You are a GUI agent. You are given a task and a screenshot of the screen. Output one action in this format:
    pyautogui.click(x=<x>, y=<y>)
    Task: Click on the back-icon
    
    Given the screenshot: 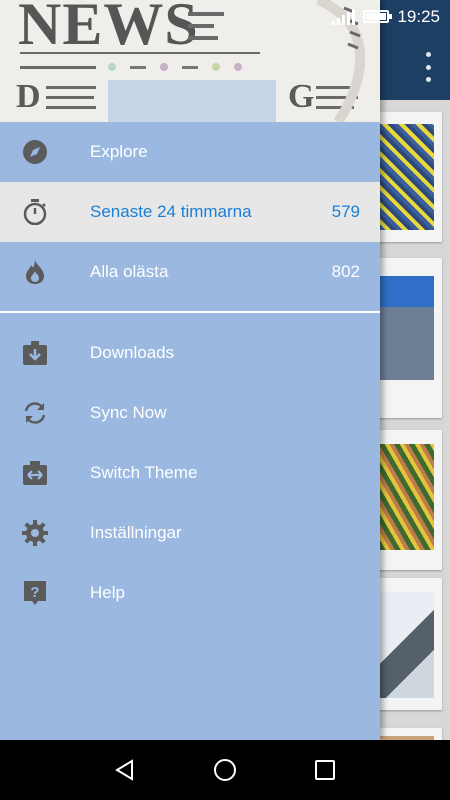 What is the action you would take?
    pyautogui.click(x=125, y=770)
    